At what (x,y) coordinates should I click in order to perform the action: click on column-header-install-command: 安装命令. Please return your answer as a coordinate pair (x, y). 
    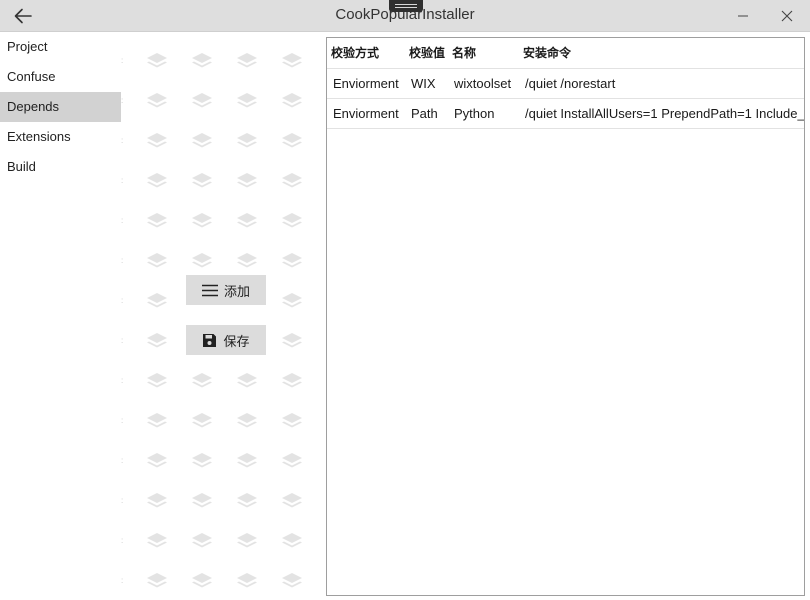
    Looking at the image, I should click on (547, 53).